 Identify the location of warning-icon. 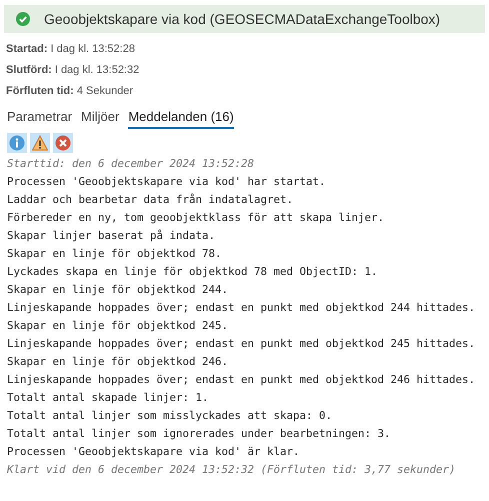
(40, 143).